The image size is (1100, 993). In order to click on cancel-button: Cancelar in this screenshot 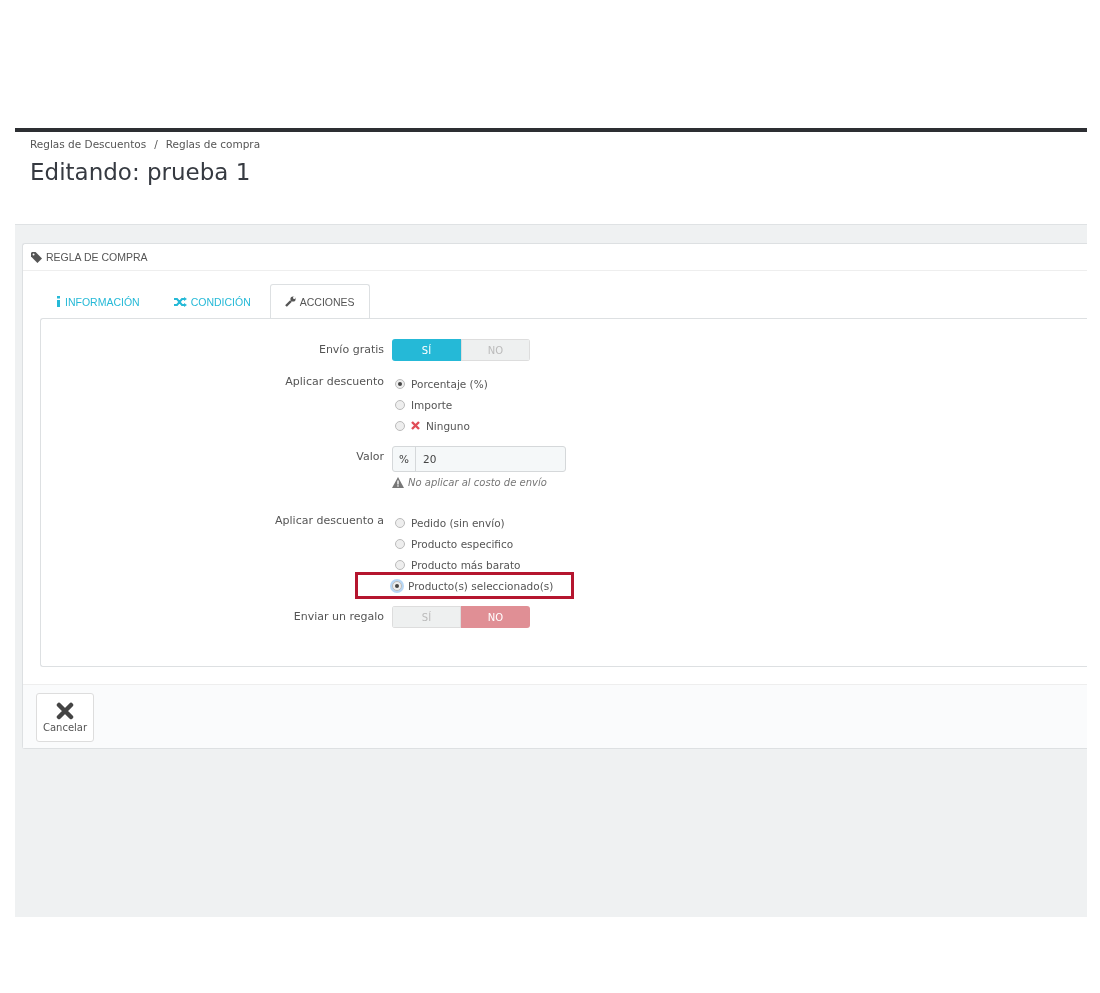, I will do `click(65, 717)`.